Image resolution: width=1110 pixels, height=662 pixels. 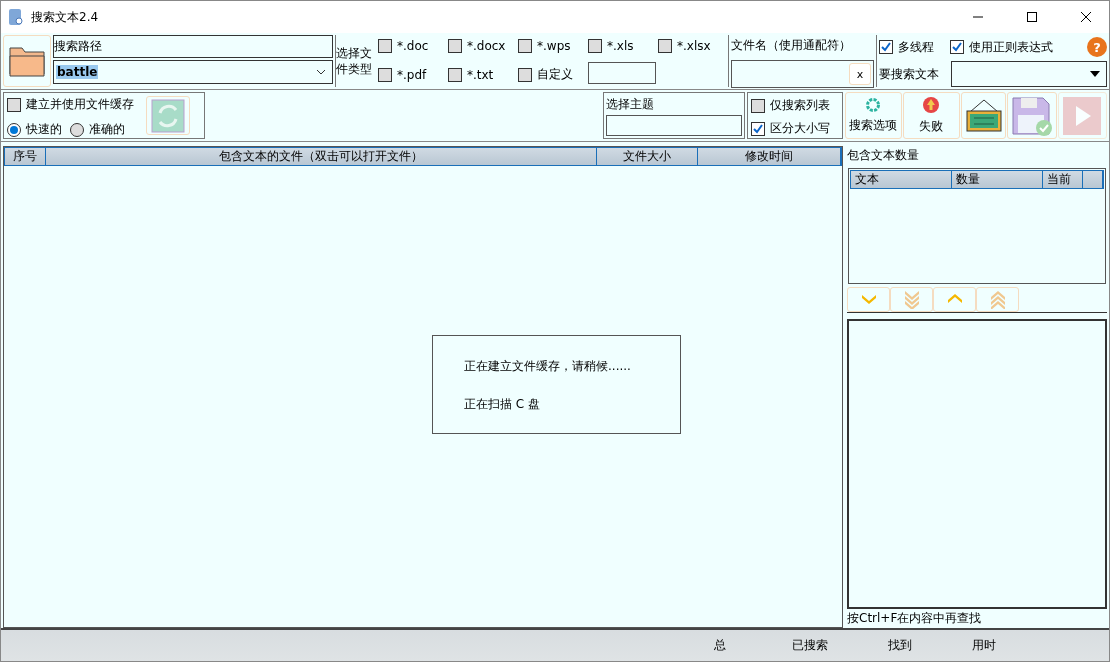 What do you see at coordinates (977, 464) in the screenshot?
I see `content-area` at bounding box center [977, 464].